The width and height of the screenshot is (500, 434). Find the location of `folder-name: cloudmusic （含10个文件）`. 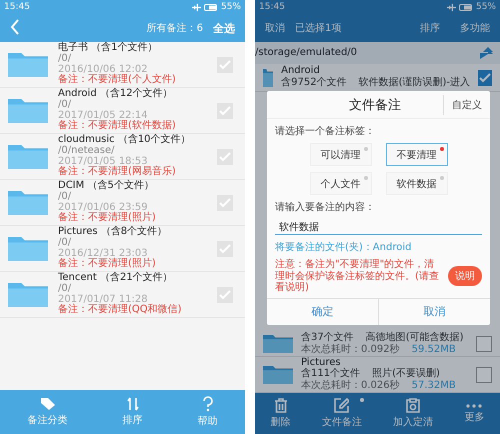

folder-name: cloudmusic （含10个文件） is located at coordinates (125, 140).